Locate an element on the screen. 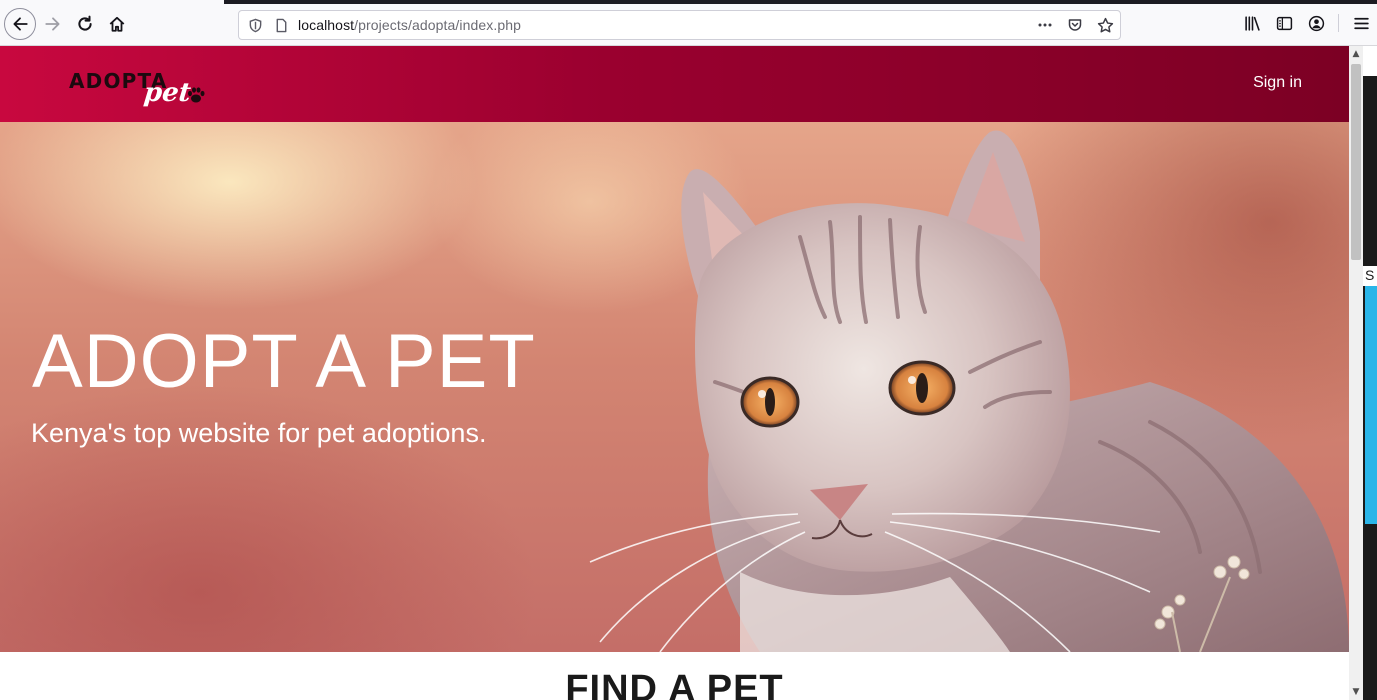 The width and height of the screenshot is (1377, 700). paw-icon is located at coordinates (196, 95).